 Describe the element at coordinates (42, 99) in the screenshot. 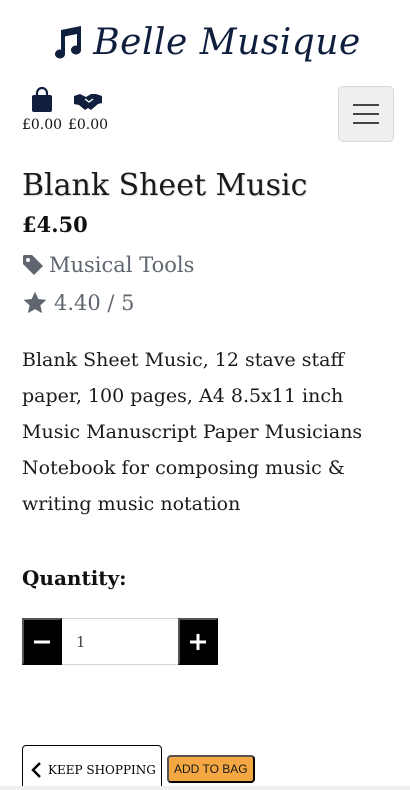

I see `shopping-bag-icon` at that location.